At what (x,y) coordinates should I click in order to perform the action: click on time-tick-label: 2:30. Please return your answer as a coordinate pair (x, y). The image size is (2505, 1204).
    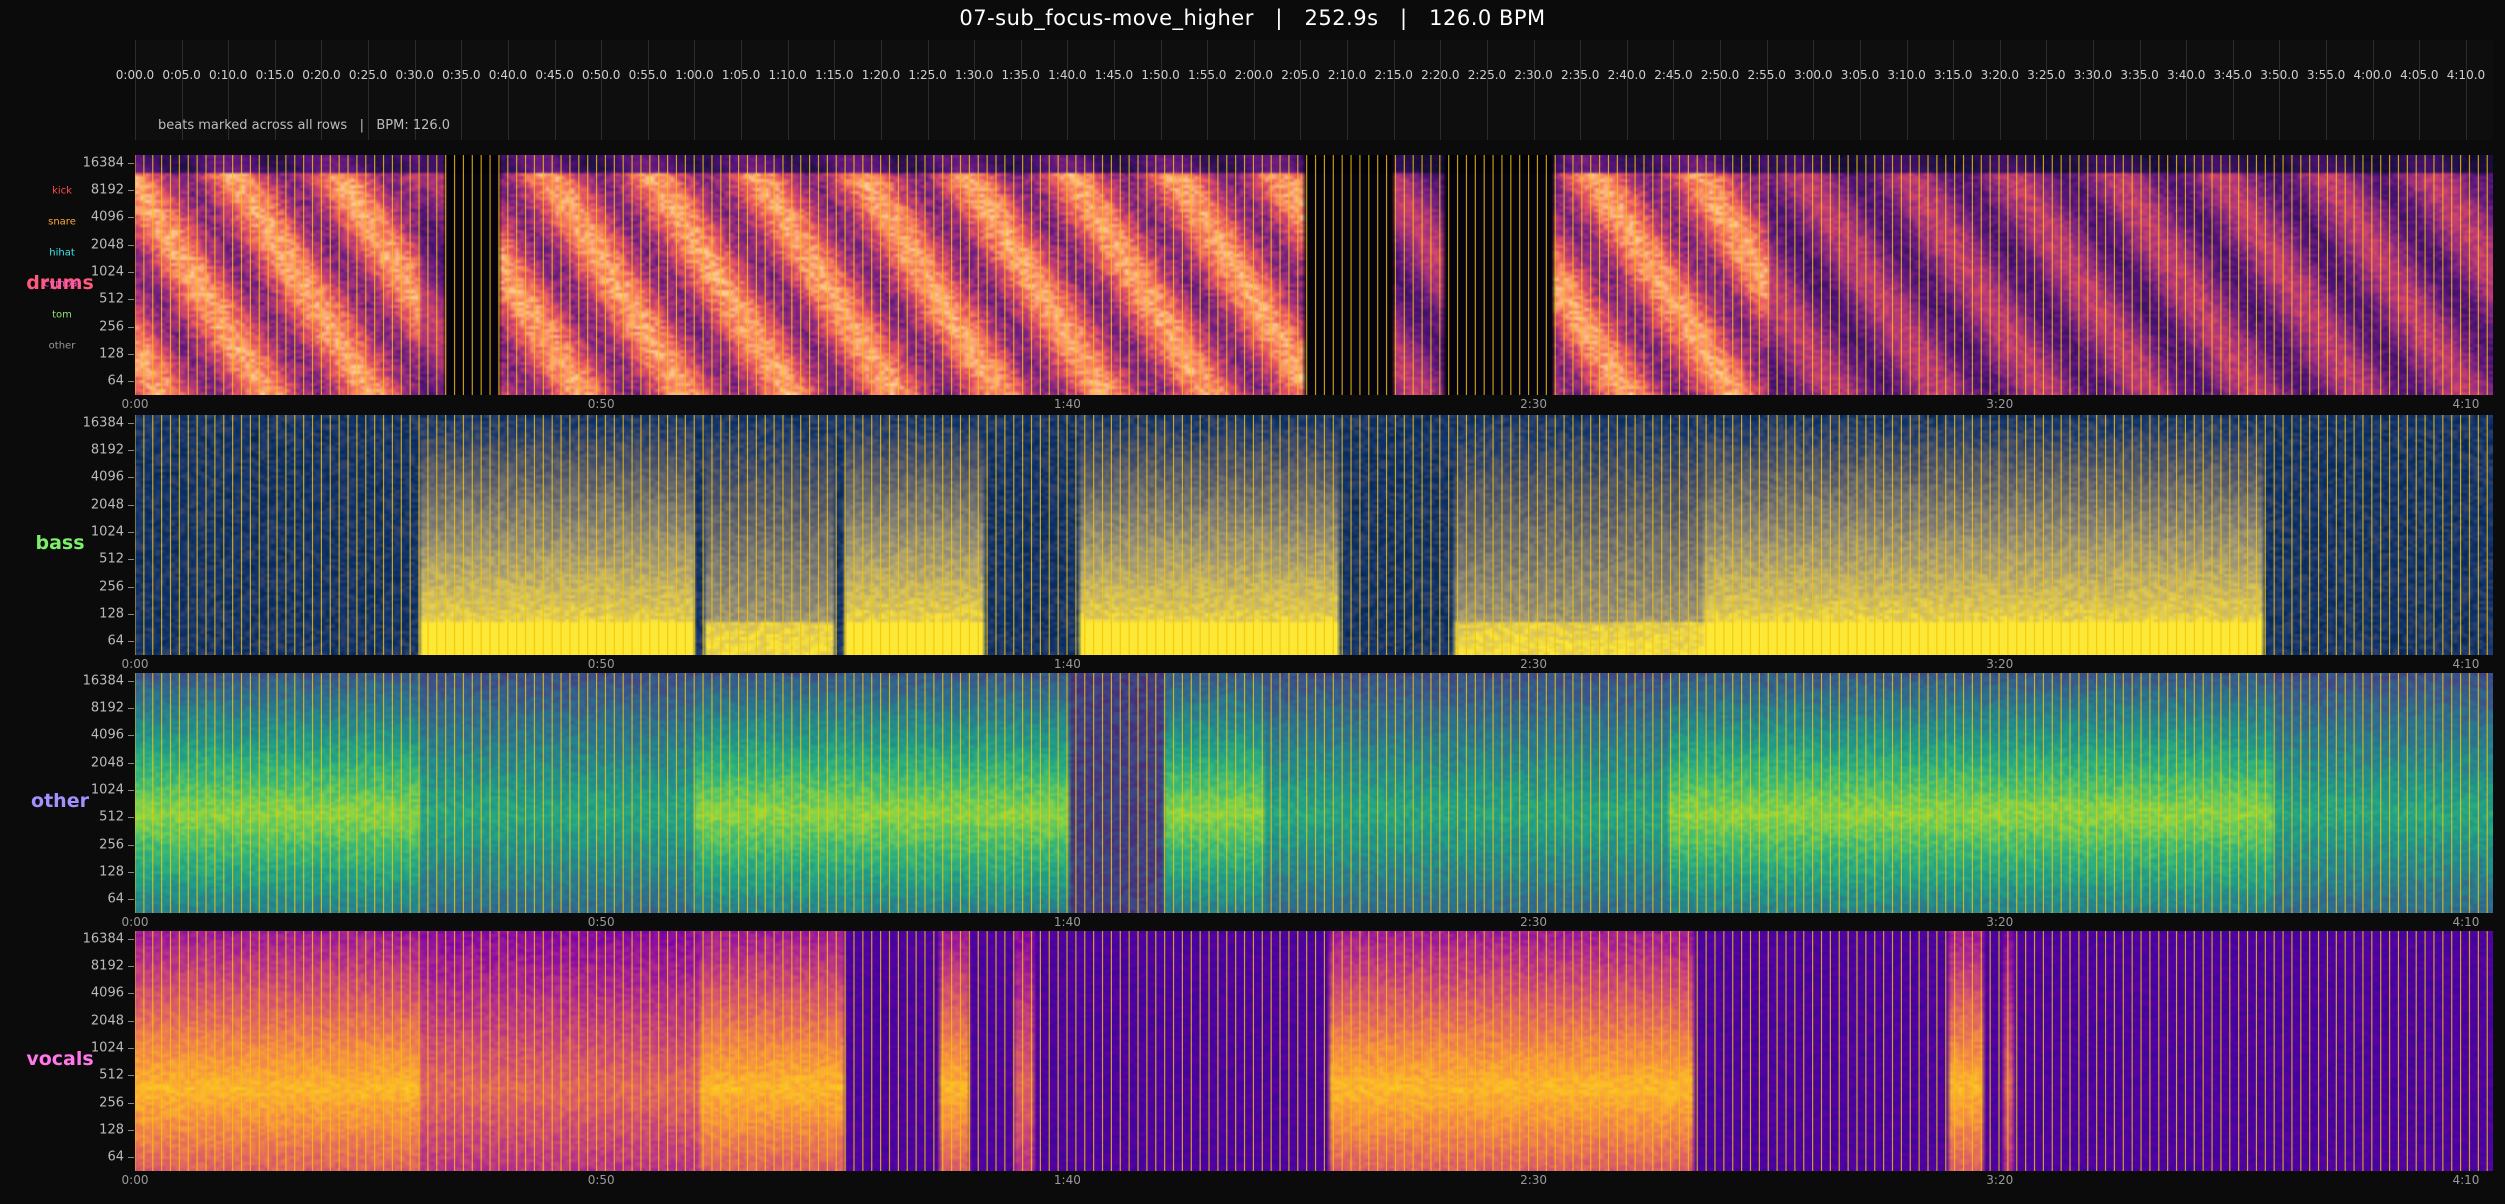
    Looking at the image, I should click on (1534, 664).